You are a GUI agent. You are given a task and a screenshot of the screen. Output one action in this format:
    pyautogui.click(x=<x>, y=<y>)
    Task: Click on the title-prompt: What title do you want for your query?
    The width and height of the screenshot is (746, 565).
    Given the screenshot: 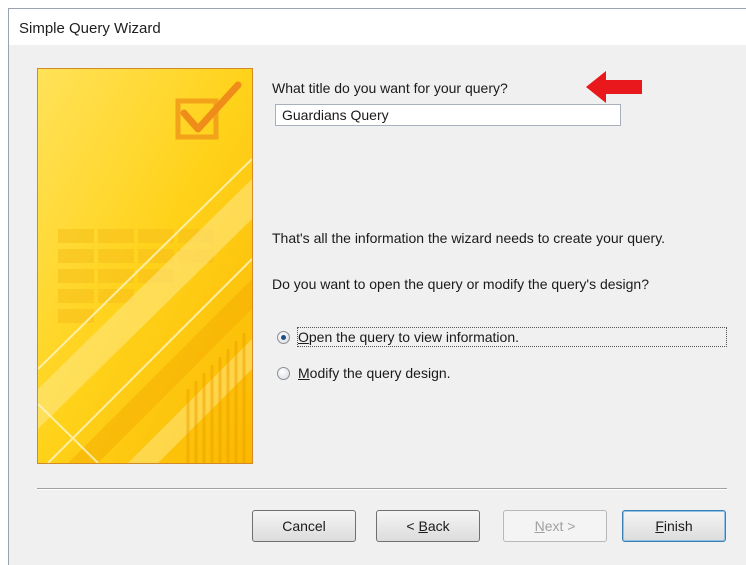 What is the action you would take?
    pyautogui.click(x=390, y=88)
    